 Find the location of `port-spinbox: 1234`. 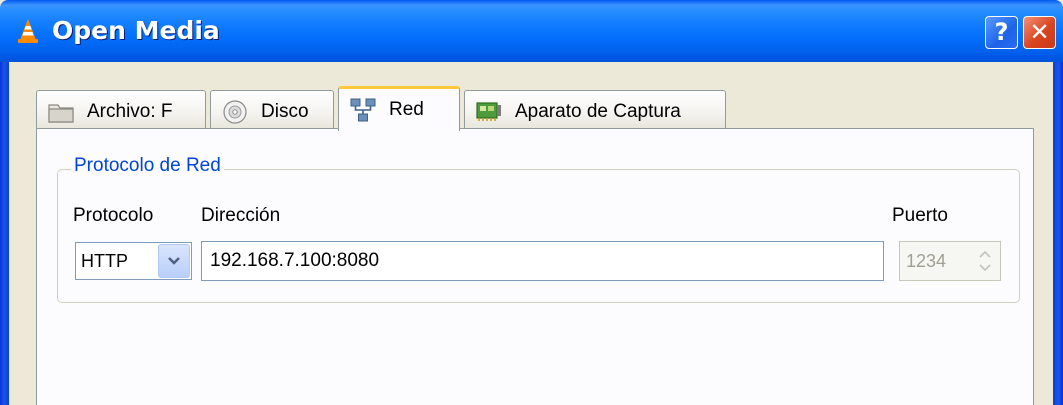

port-spinbox: 1234 is located at coordinates (950, 261).